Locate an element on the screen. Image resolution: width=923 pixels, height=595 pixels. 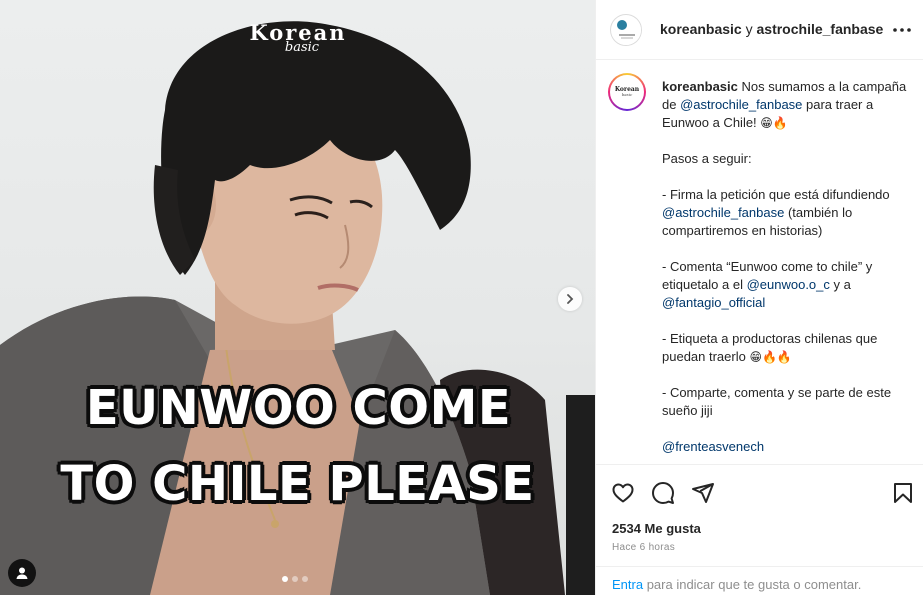
mention-link: @fantagio_official is located at coordinates (713, 302).